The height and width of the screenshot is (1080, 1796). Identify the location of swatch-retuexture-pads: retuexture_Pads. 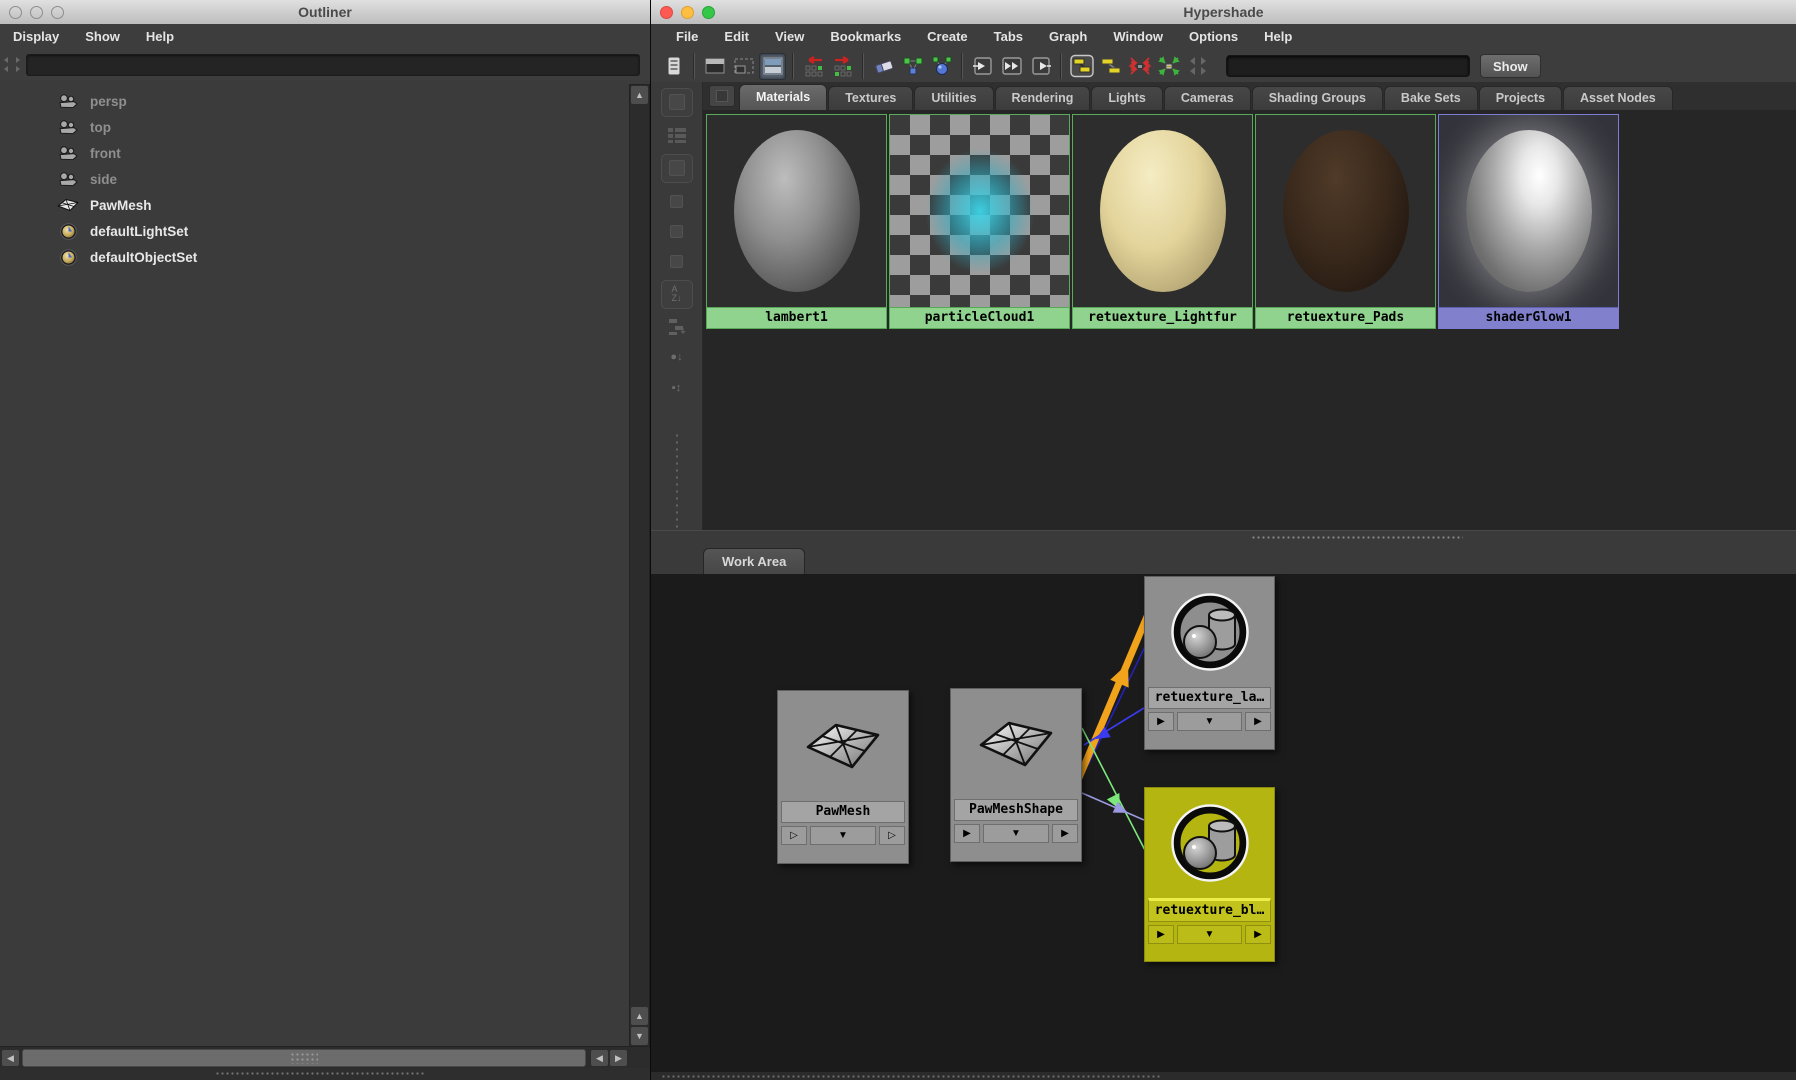
(1345, 221).